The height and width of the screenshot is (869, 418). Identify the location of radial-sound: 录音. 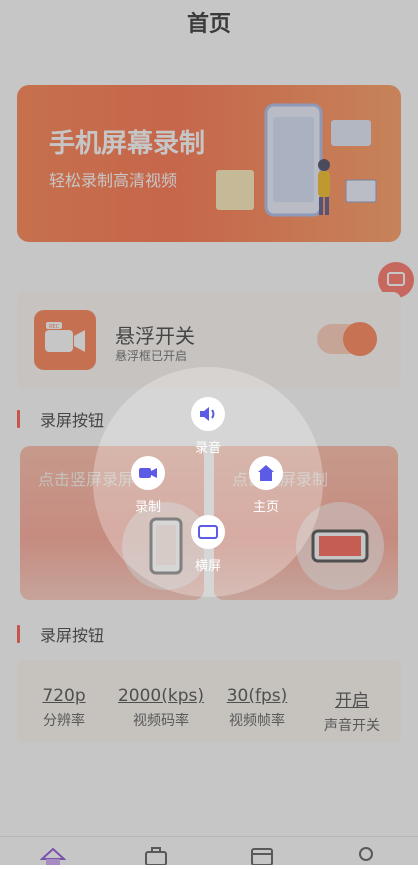
(208, 426).